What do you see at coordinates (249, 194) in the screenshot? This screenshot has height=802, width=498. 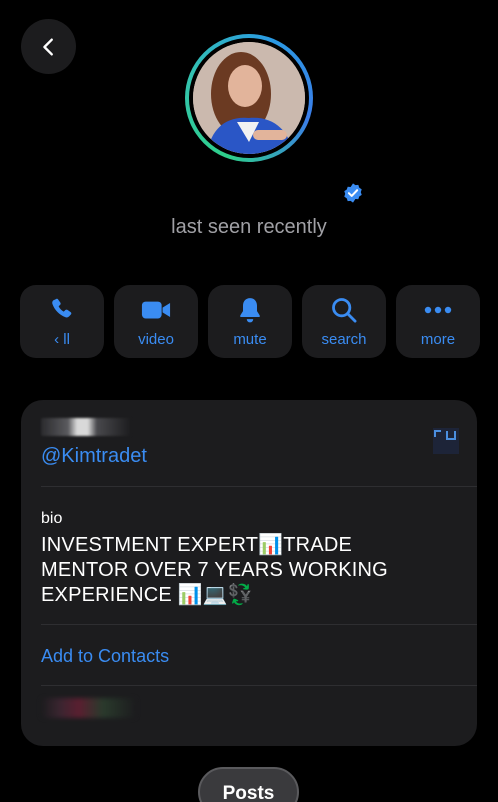 I see `name-row` at bounding box center [249, 194].